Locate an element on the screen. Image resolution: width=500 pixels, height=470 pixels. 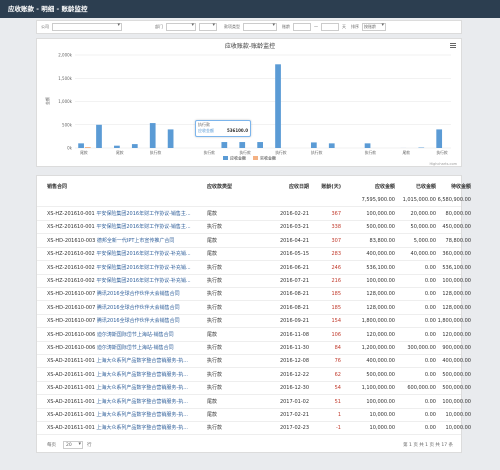
per-page-select: 20 is located at coordinates (73, 445).